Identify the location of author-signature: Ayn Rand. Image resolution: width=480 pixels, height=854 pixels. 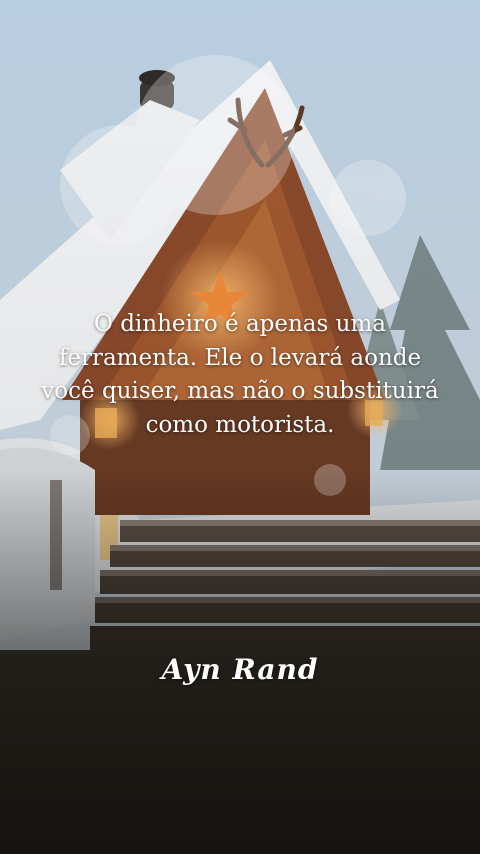
(240, 669).